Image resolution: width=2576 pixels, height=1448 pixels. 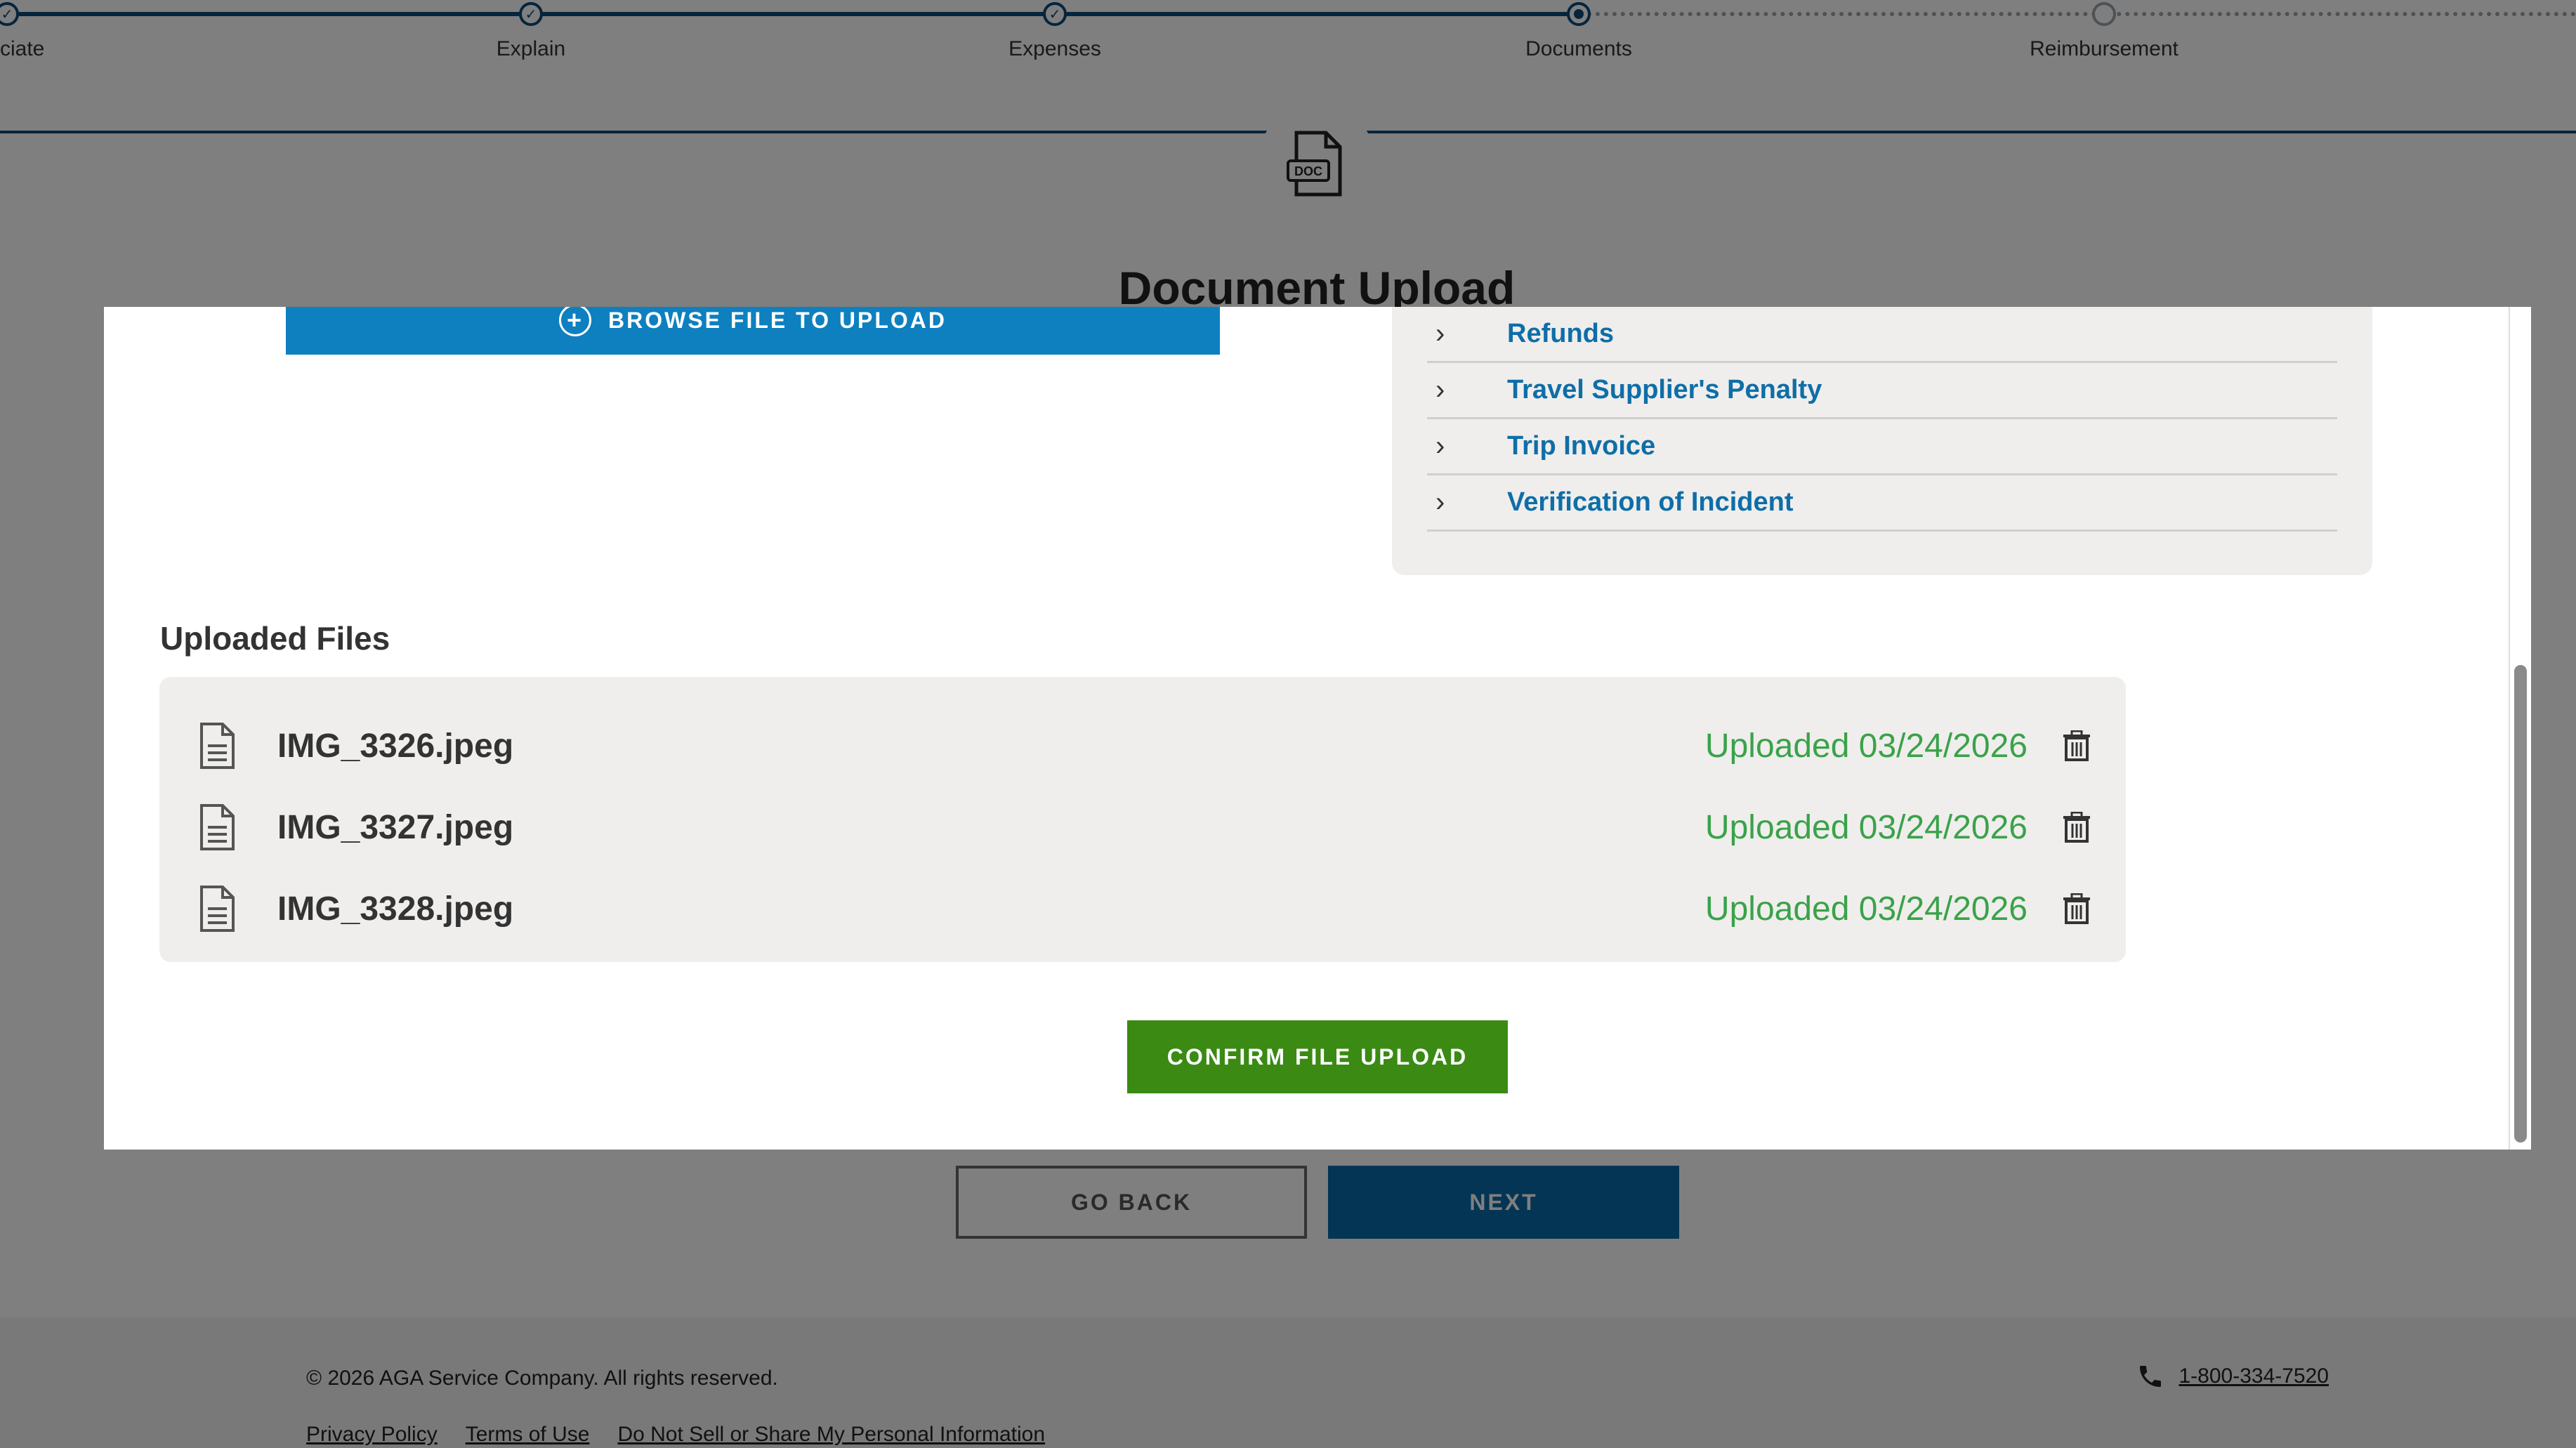 What do you see at coordinates (1317, 1056) in the screenshot?
I see `confirm-file-upload-button: CONFIRM FILE UPLOAD` at bounding box center [1317, 1056].